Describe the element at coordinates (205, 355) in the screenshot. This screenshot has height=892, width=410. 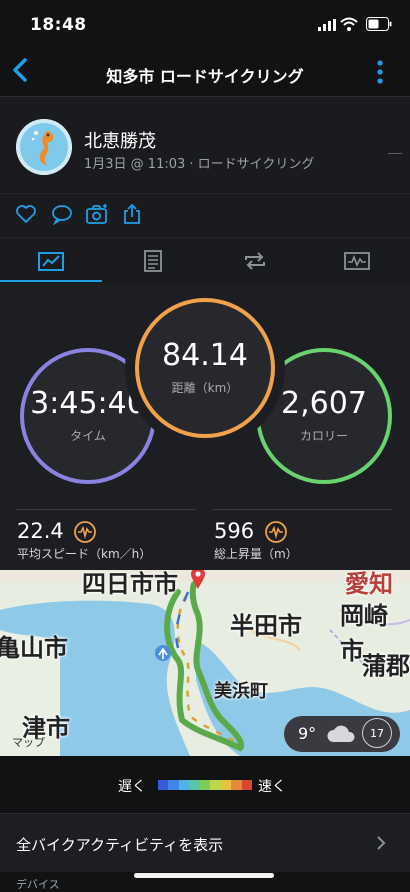
I see `distance-value: 84.14` at that location.